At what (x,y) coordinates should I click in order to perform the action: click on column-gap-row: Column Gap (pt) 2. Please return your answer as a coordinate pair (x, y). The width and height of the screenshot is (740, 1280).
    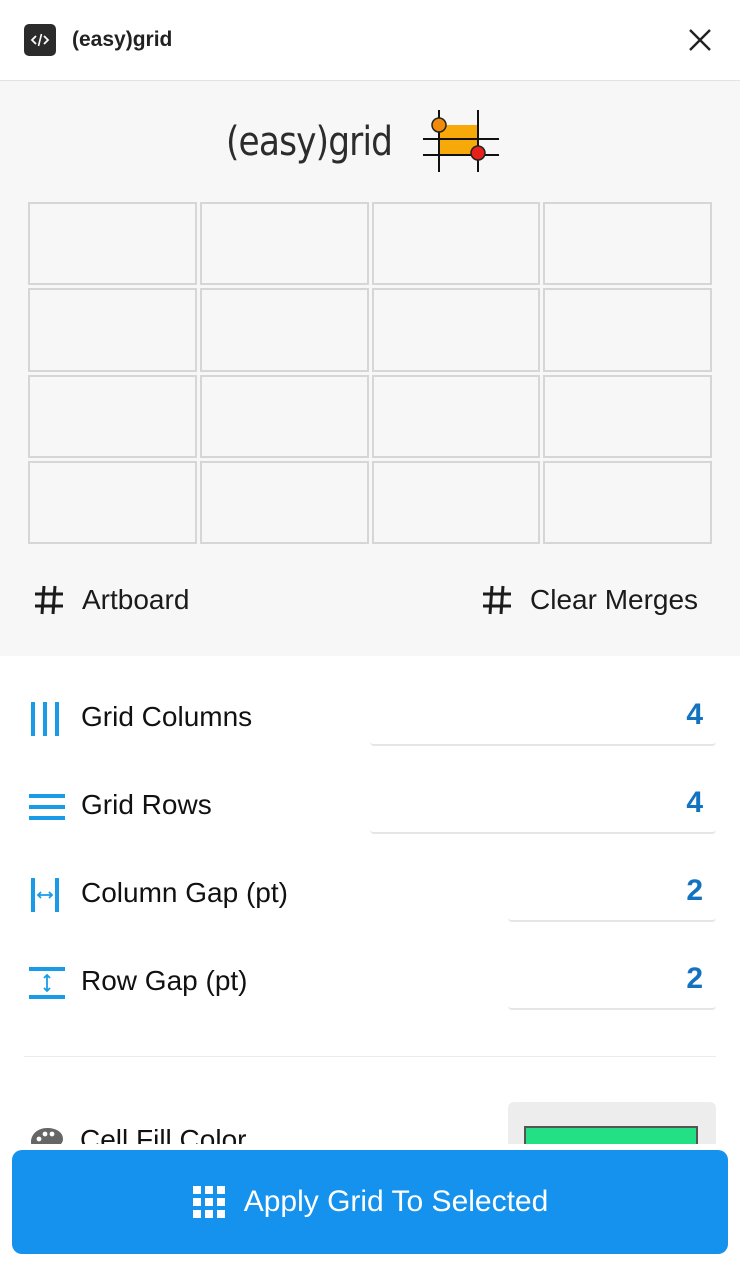
    Looking at the image, I should click on (373, 892).